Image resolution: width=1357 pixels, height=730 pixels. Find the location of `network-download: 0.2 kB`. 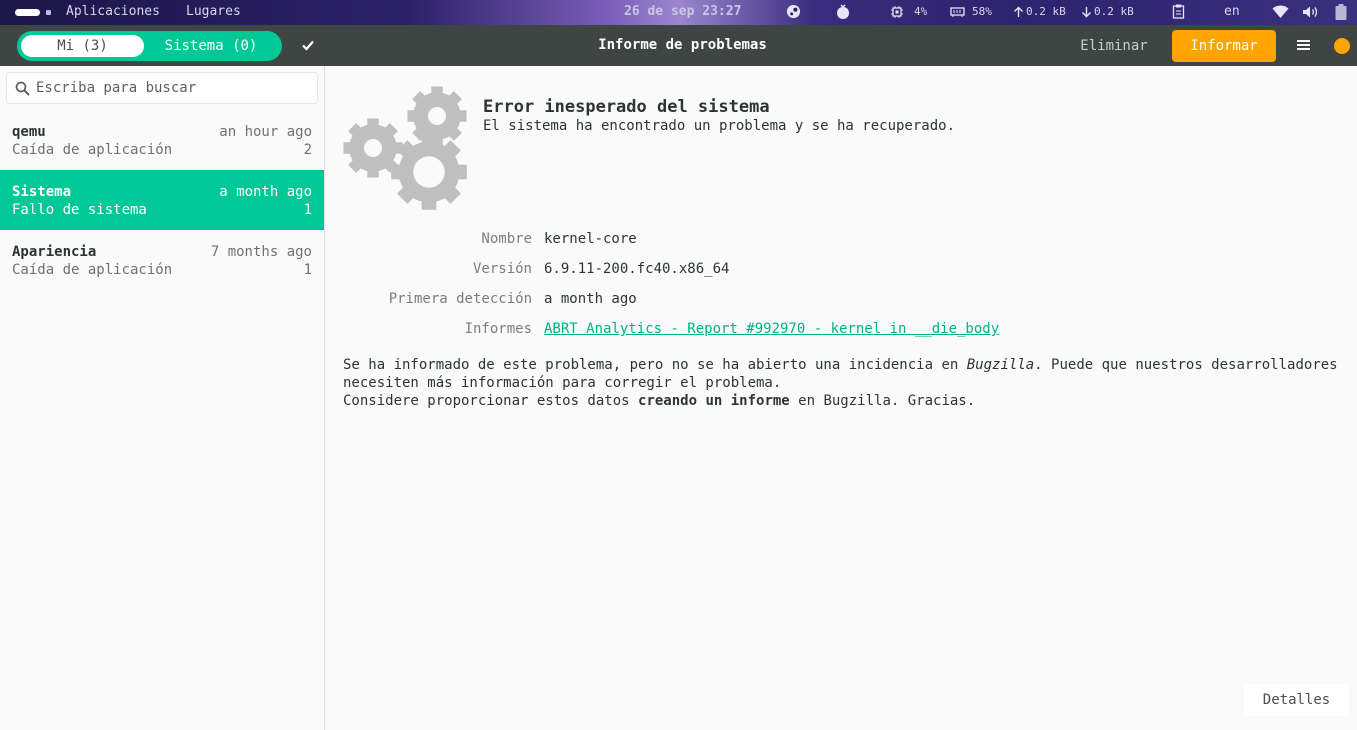

network-download: 0.2 kB is located at coordinates (1114, 11).